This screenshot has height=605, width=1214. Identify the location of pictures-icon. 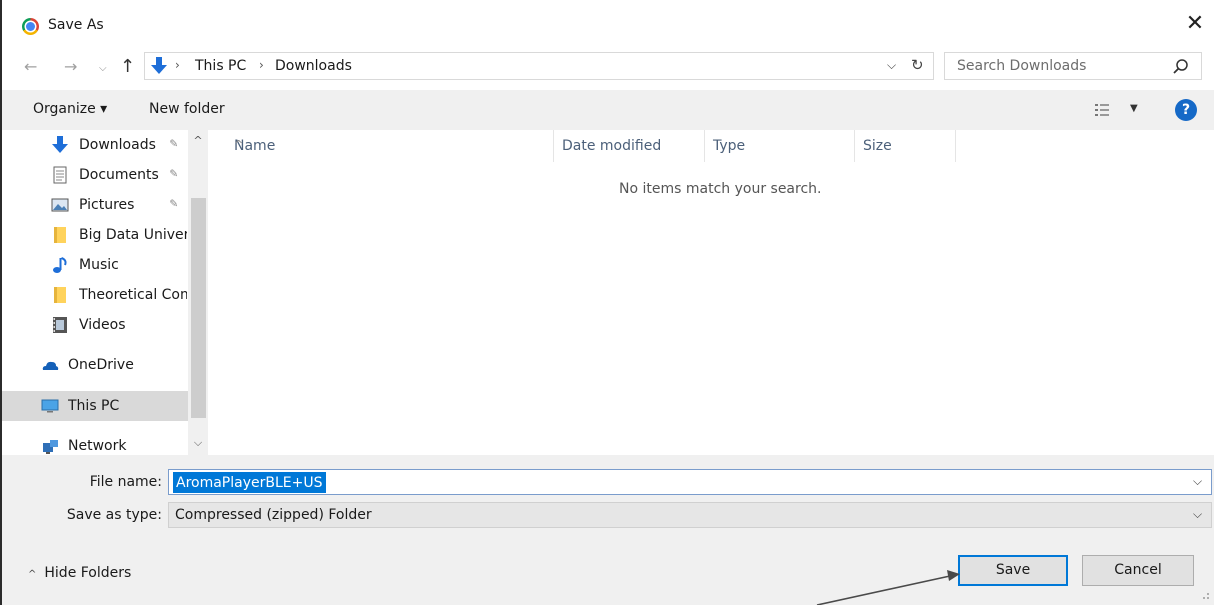
(60, 205).